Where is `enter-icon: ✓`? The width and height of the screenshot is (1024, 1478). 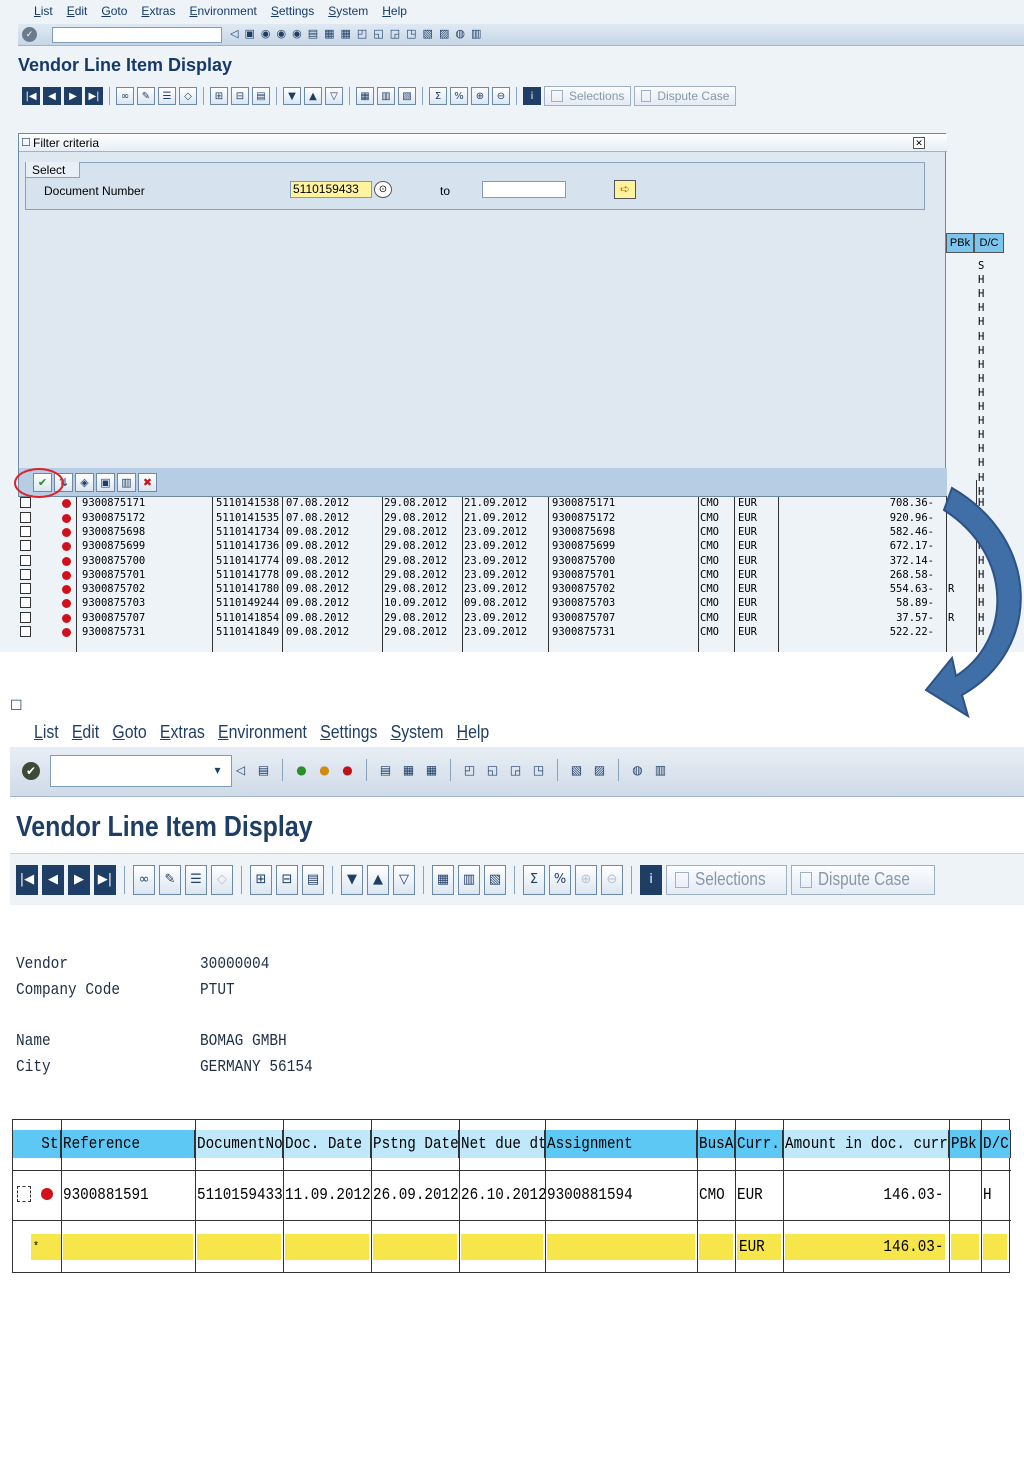 enter-icon: ✓ is located at coordinates (29, 34).